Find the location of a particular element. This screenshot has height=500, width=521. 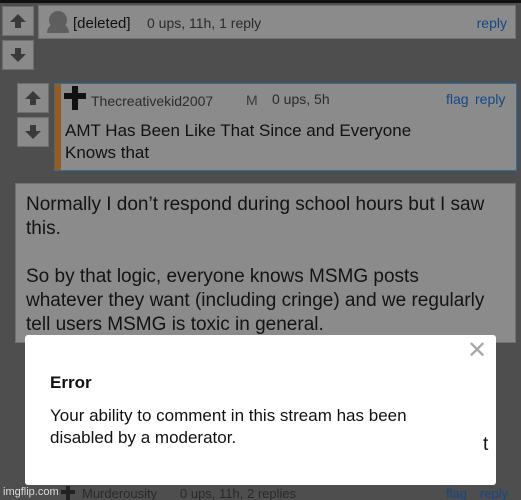

comment-deleted: [deleted] 0 ups, 11h, 1 reply reply is located at coordinates (277, 22).